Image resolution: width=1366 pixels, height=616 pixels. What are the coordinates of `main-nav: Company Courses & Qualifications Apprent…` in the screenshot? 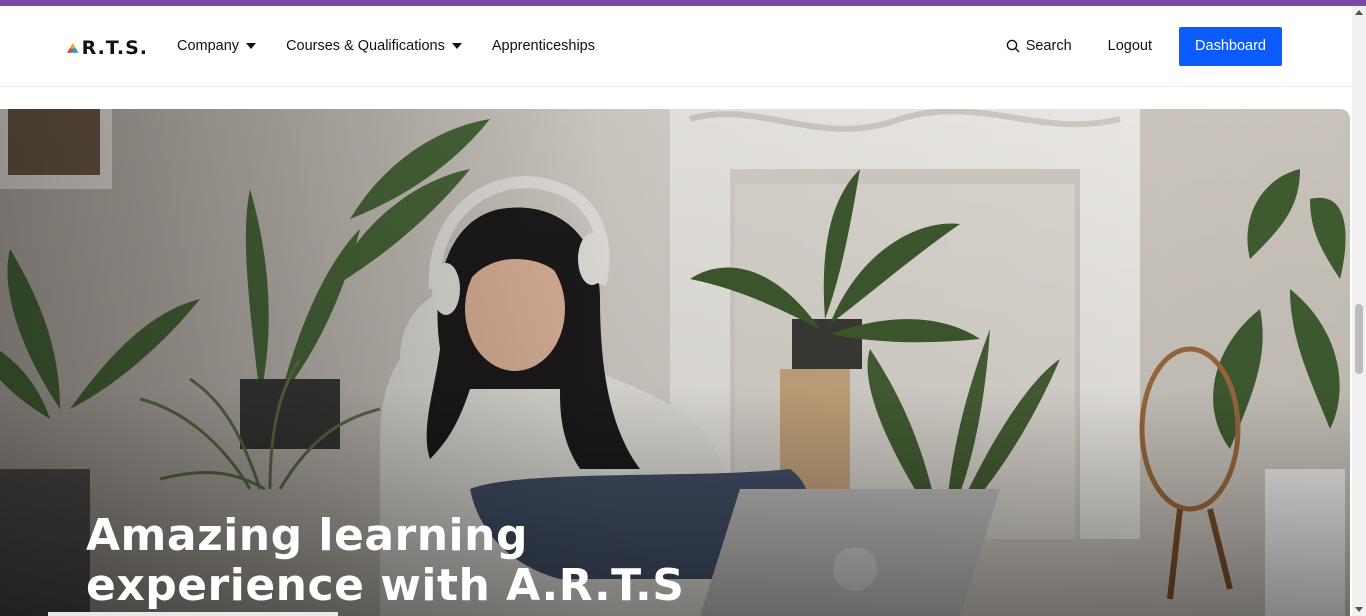 It's located at (401, 46).